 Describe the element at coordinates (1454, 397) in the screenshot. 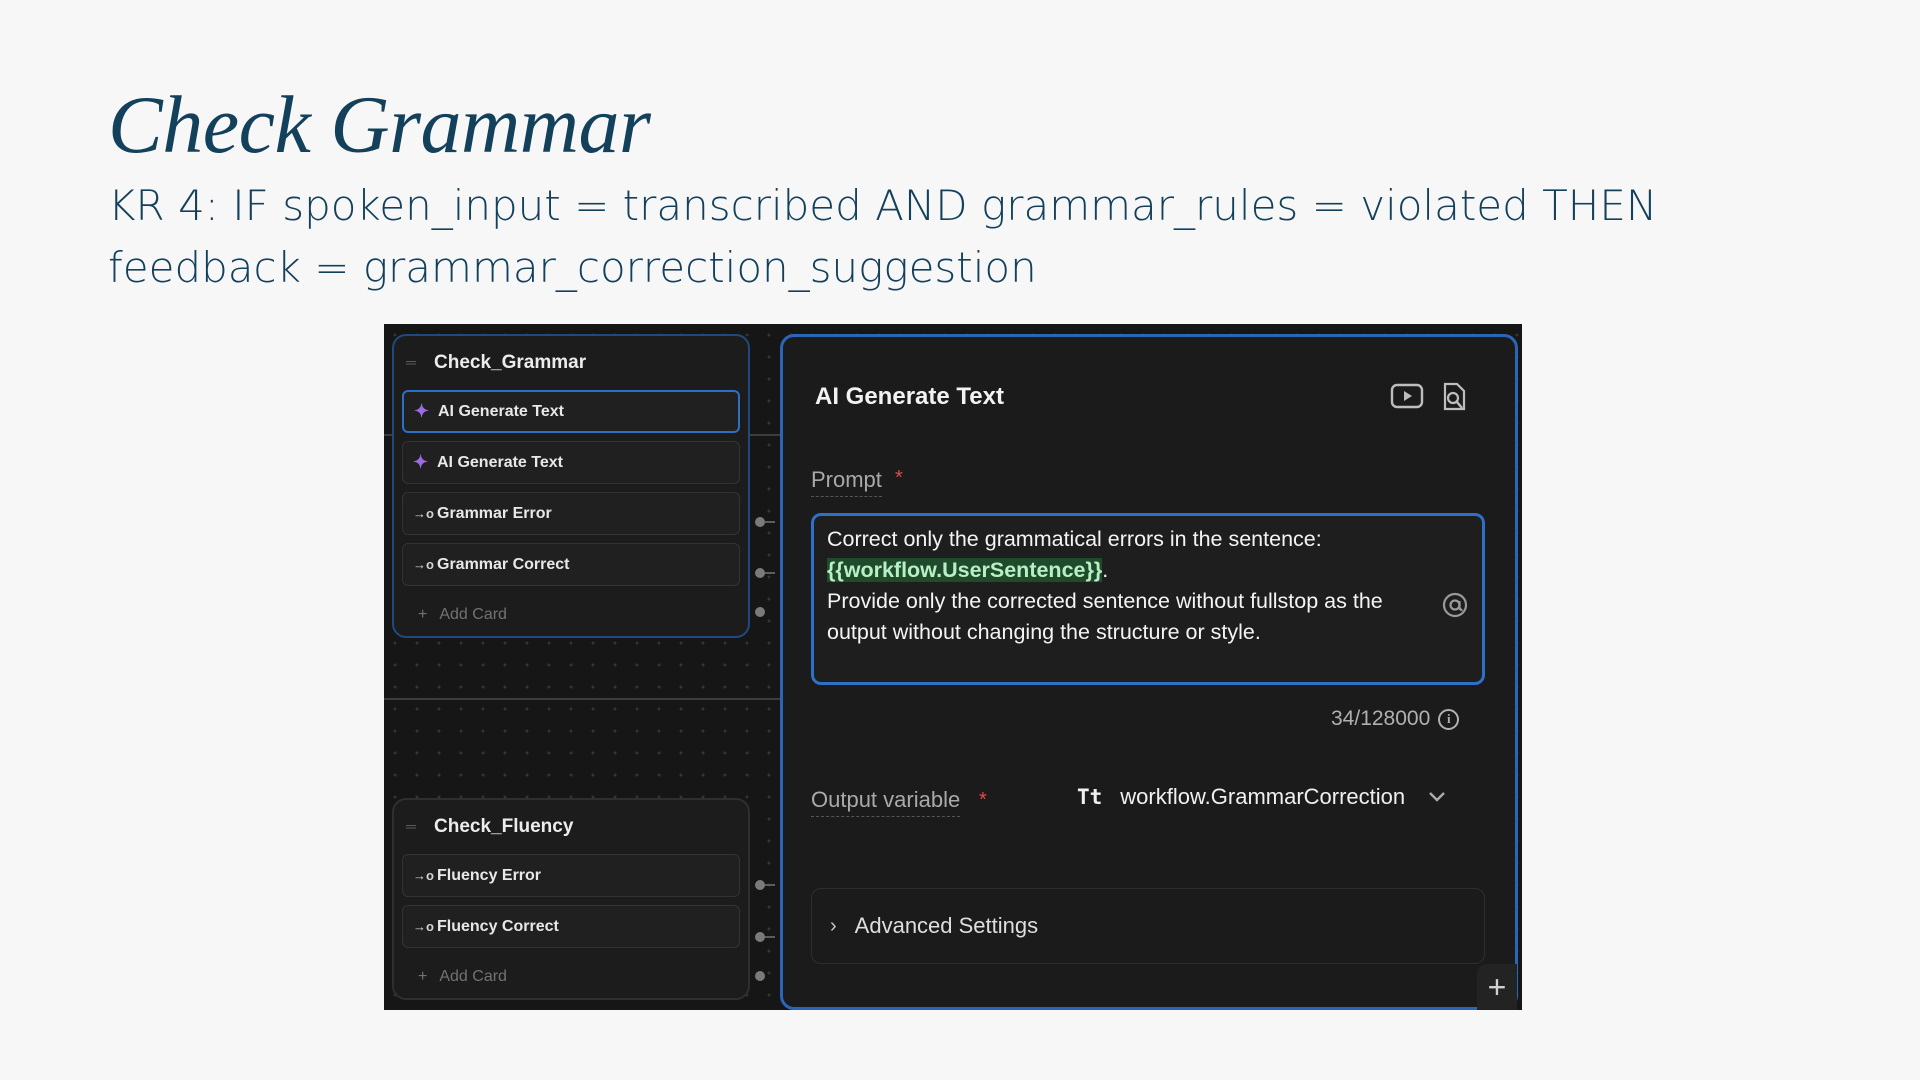

I see `document-search-icon` at that location.